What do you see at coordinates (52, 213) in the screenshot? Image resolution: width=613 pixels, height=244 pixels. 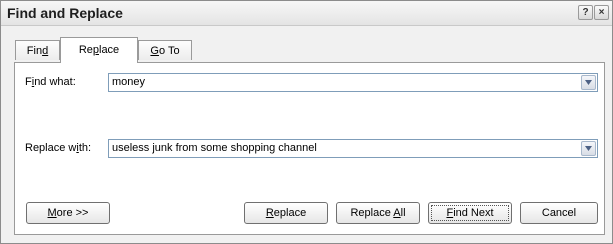 I see `more-accel: M` at bounding box center [52, 213].